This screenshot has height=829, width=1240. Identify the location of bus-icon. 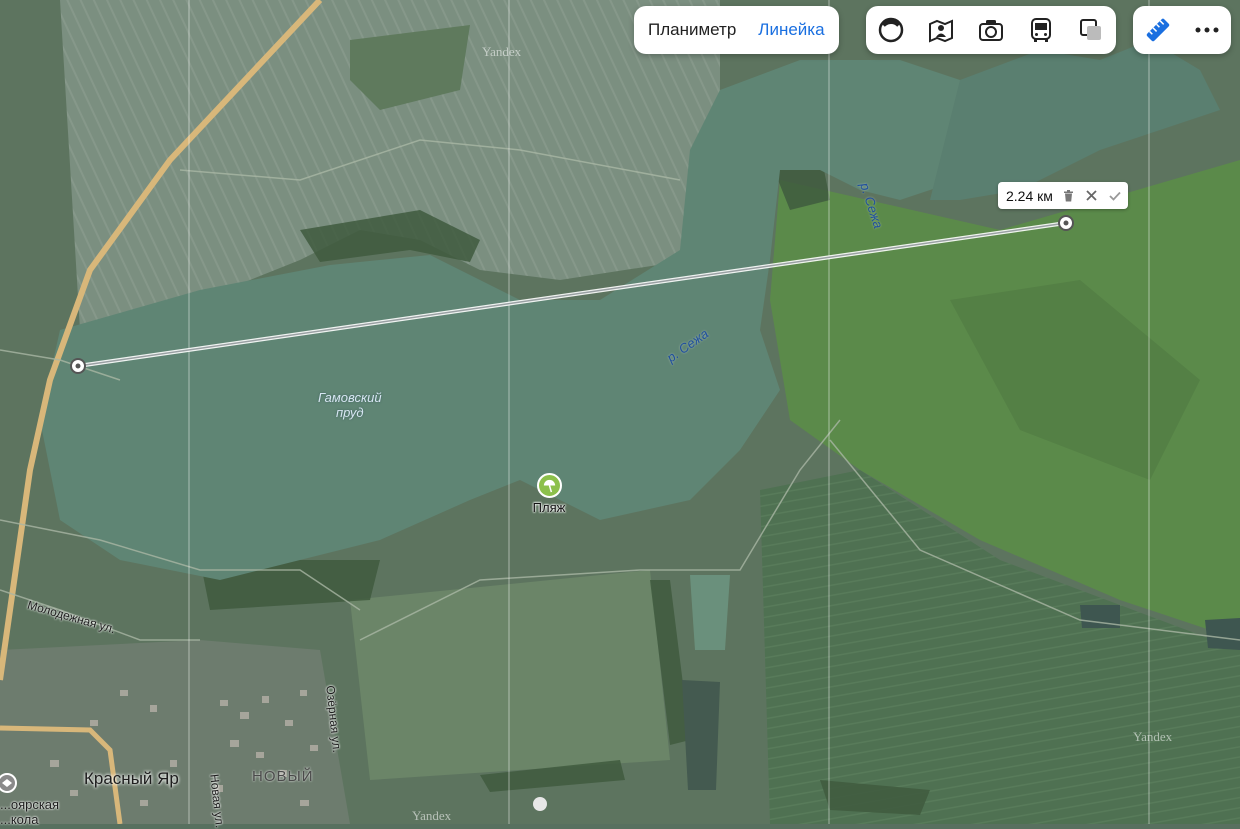
(1041, 30).